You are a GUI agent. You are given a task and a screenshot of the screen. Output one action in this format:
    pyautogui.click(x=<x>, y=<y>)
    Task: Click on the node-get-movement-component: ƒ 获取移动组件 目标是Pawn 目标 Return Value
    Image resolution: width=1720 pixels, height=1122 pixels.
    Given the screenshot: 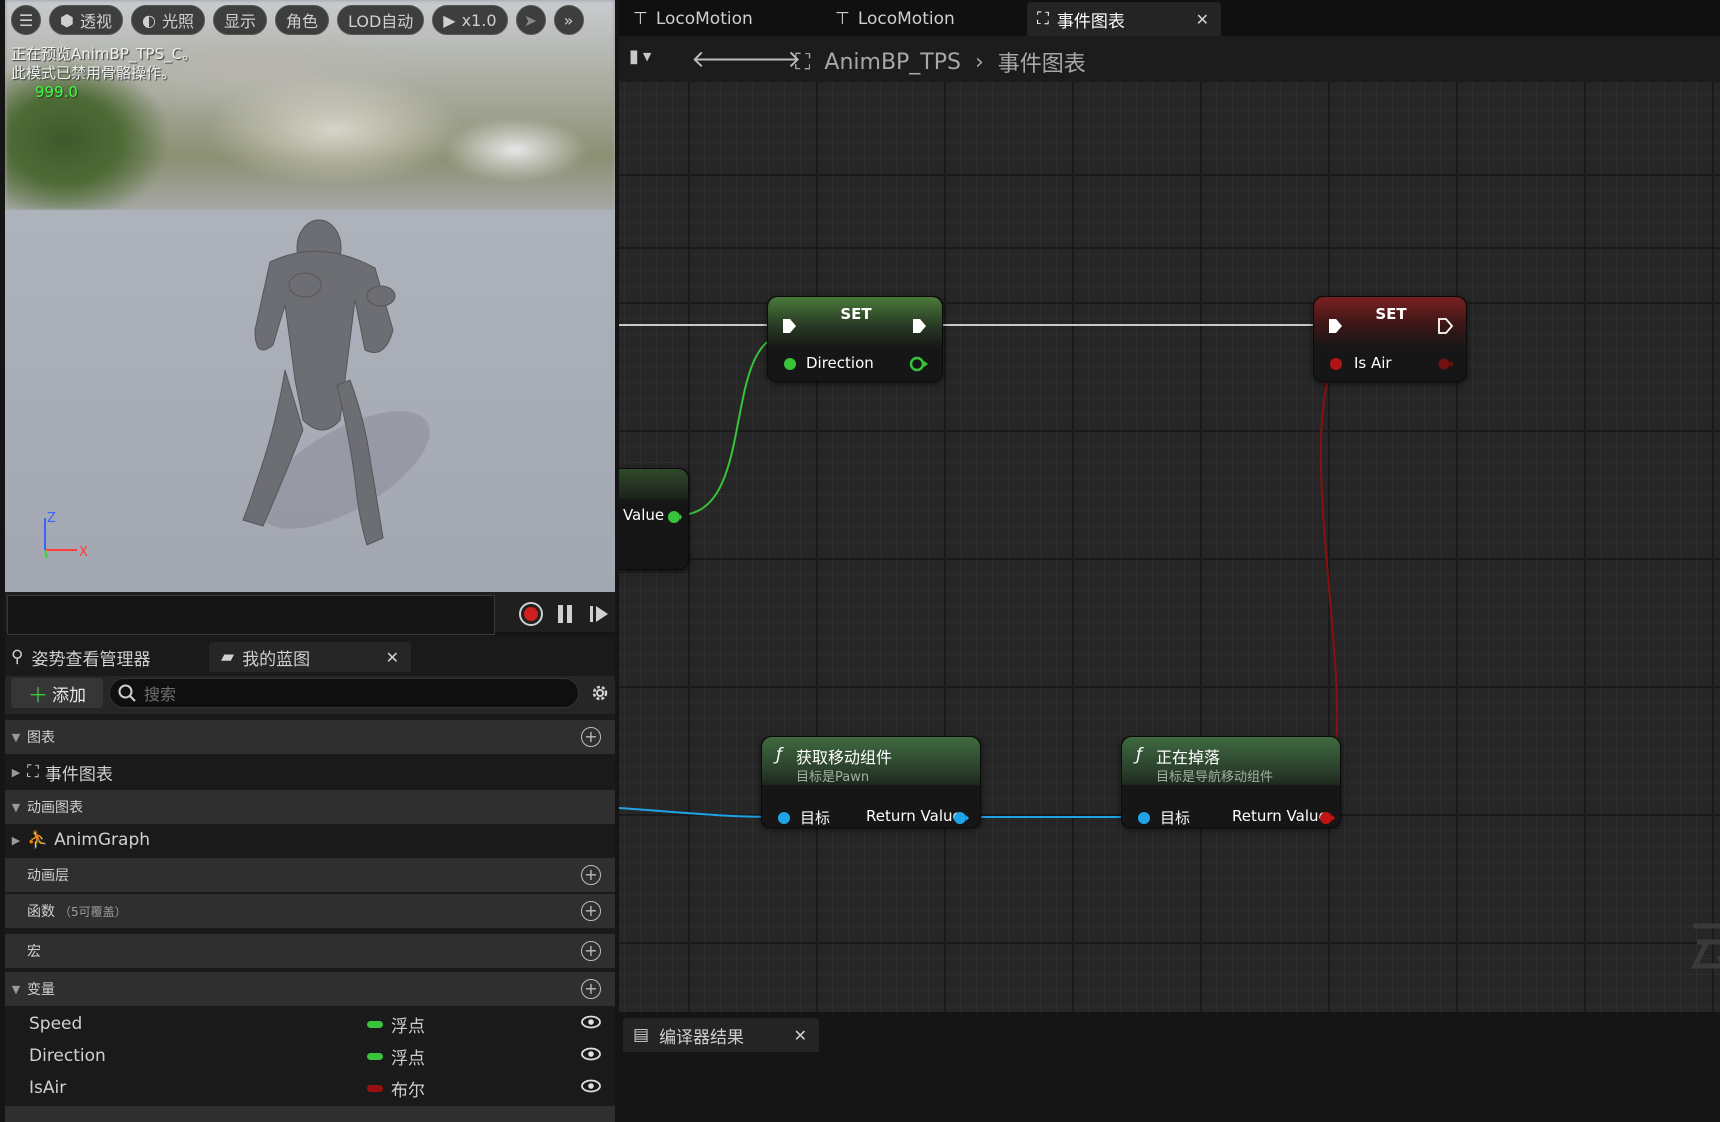 What is the action you would take?
    pyautogui.click(x=871, y=782)
    